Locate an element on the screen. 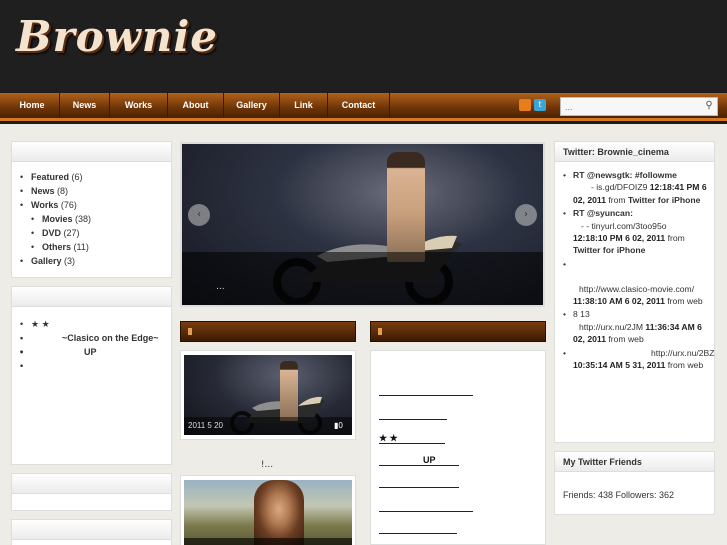 The height and width of the screenshot is (545, 727). nav-contact: Contact is located at coordinates (359, 105).